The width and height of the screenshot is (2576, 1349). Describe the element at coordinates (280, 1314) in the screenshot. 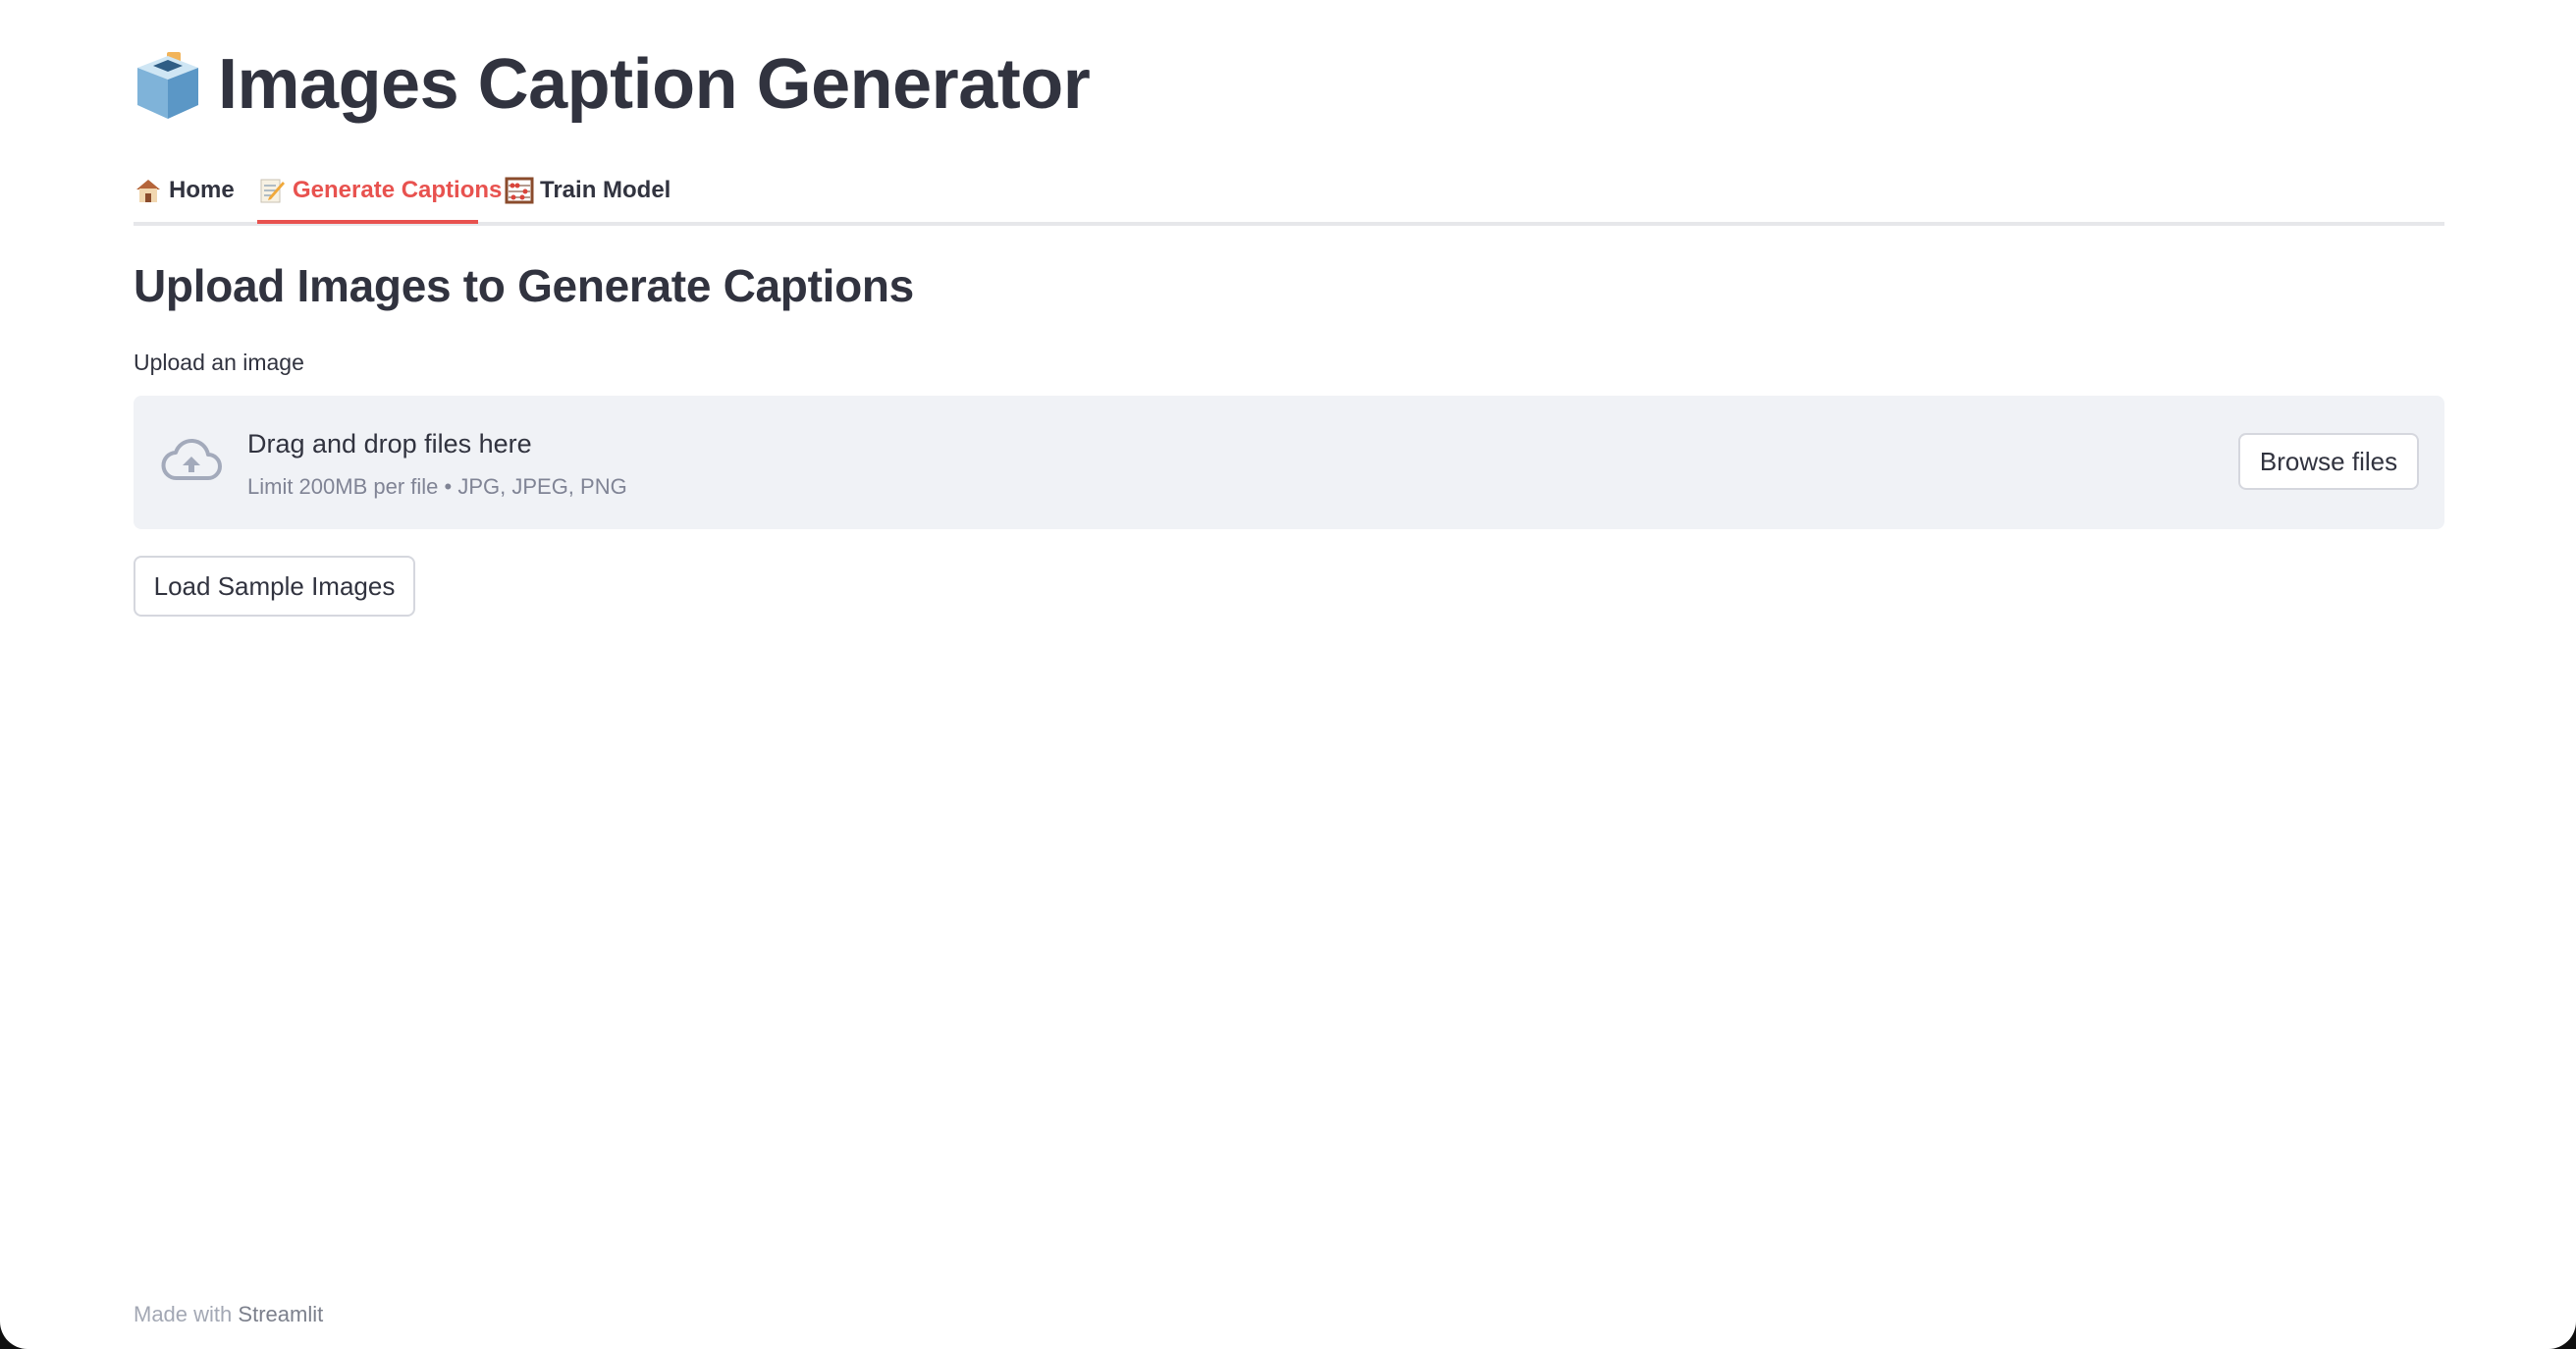

I see `streamlit-link: Streamlit` at that location.